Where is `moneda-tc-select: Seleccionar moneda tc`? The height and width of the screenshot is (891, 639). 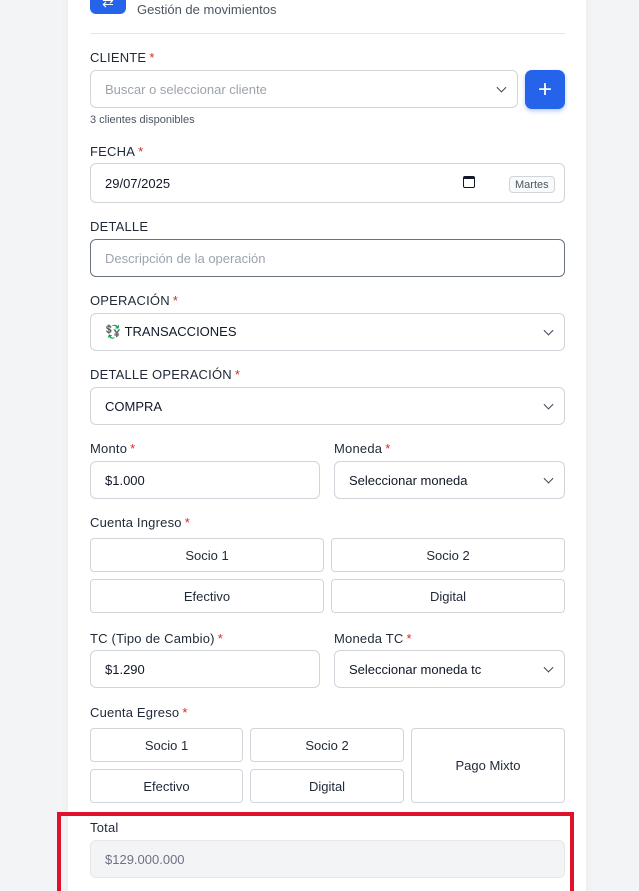
moneda-tc-select: Seleccionar moneda tc is located at coordinates (449, 669).